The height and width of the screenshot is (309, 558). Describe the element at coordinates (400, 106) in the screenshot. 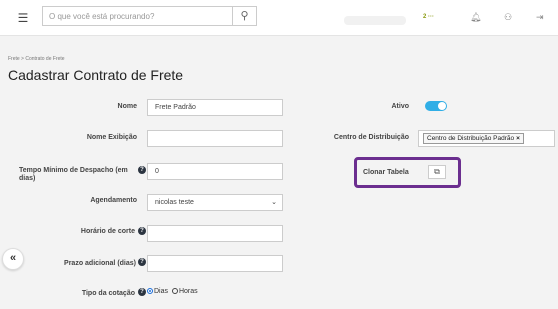

I see `ativo-label: Ativo` at that location.